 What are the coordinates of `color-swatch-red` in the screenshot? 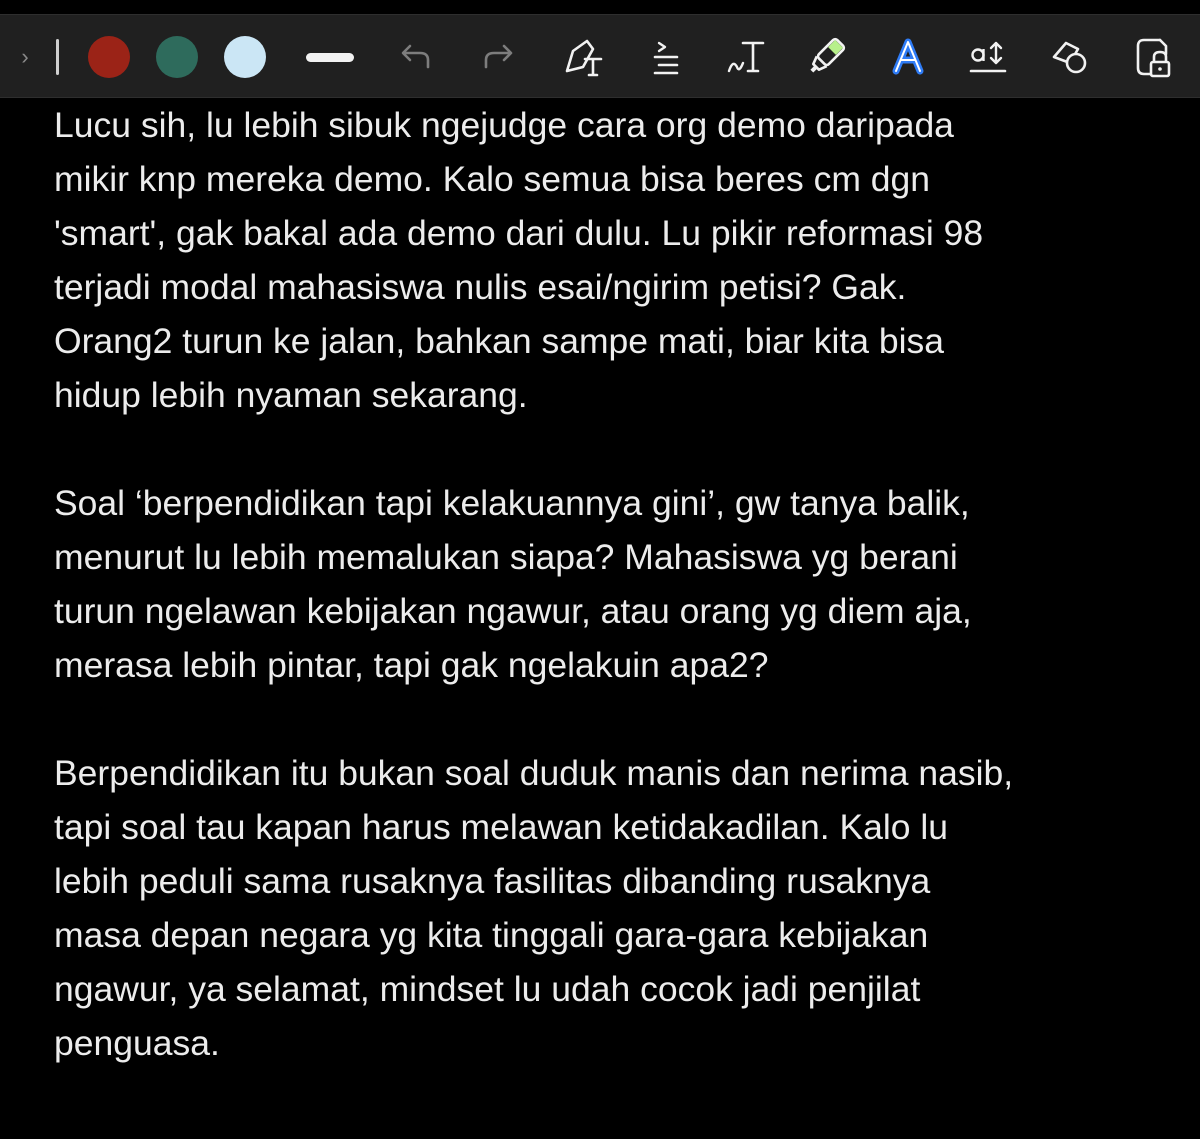 It's located at (109, 57).